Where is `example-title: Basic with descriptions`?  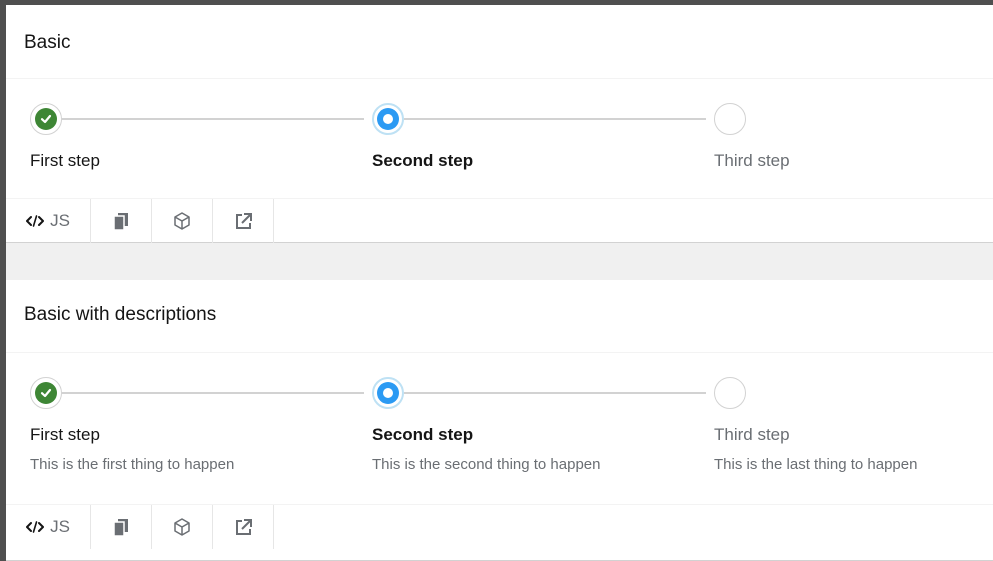 example-title: Basic with descriptions is located at coordinates (120, 314).